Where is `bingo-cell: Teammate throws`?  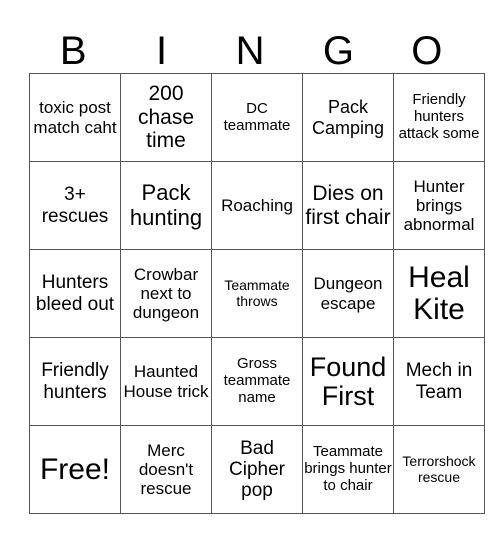 bingo-cell: Teammate throws is located at coordinates (257, 293).